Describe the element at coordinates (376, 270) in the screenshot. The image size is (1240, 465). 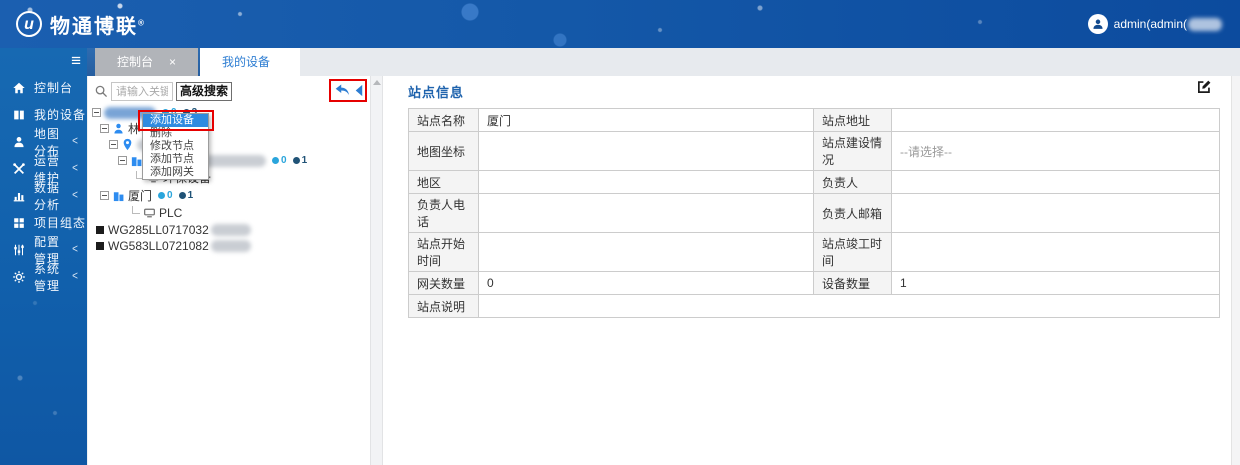
I see `tree-scrollbar` at that location.